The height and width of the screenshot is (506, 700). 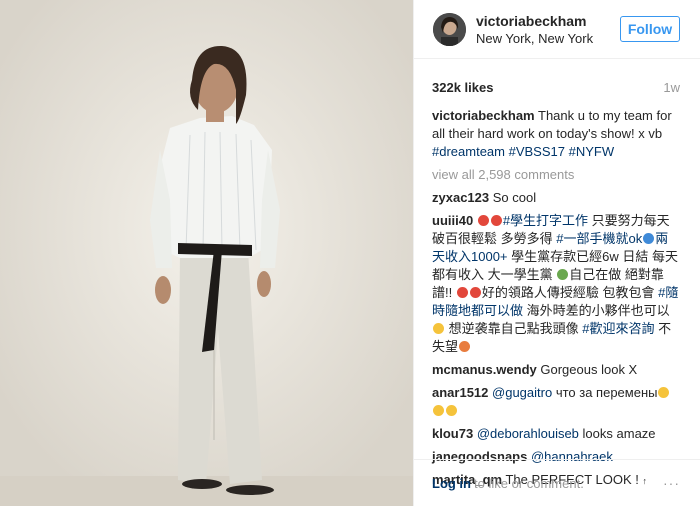 What do you see at coordinates (529, 483) in the screenshot?
I see `login-prompt-text: to like or comment.` at bounding box center [529, 483].